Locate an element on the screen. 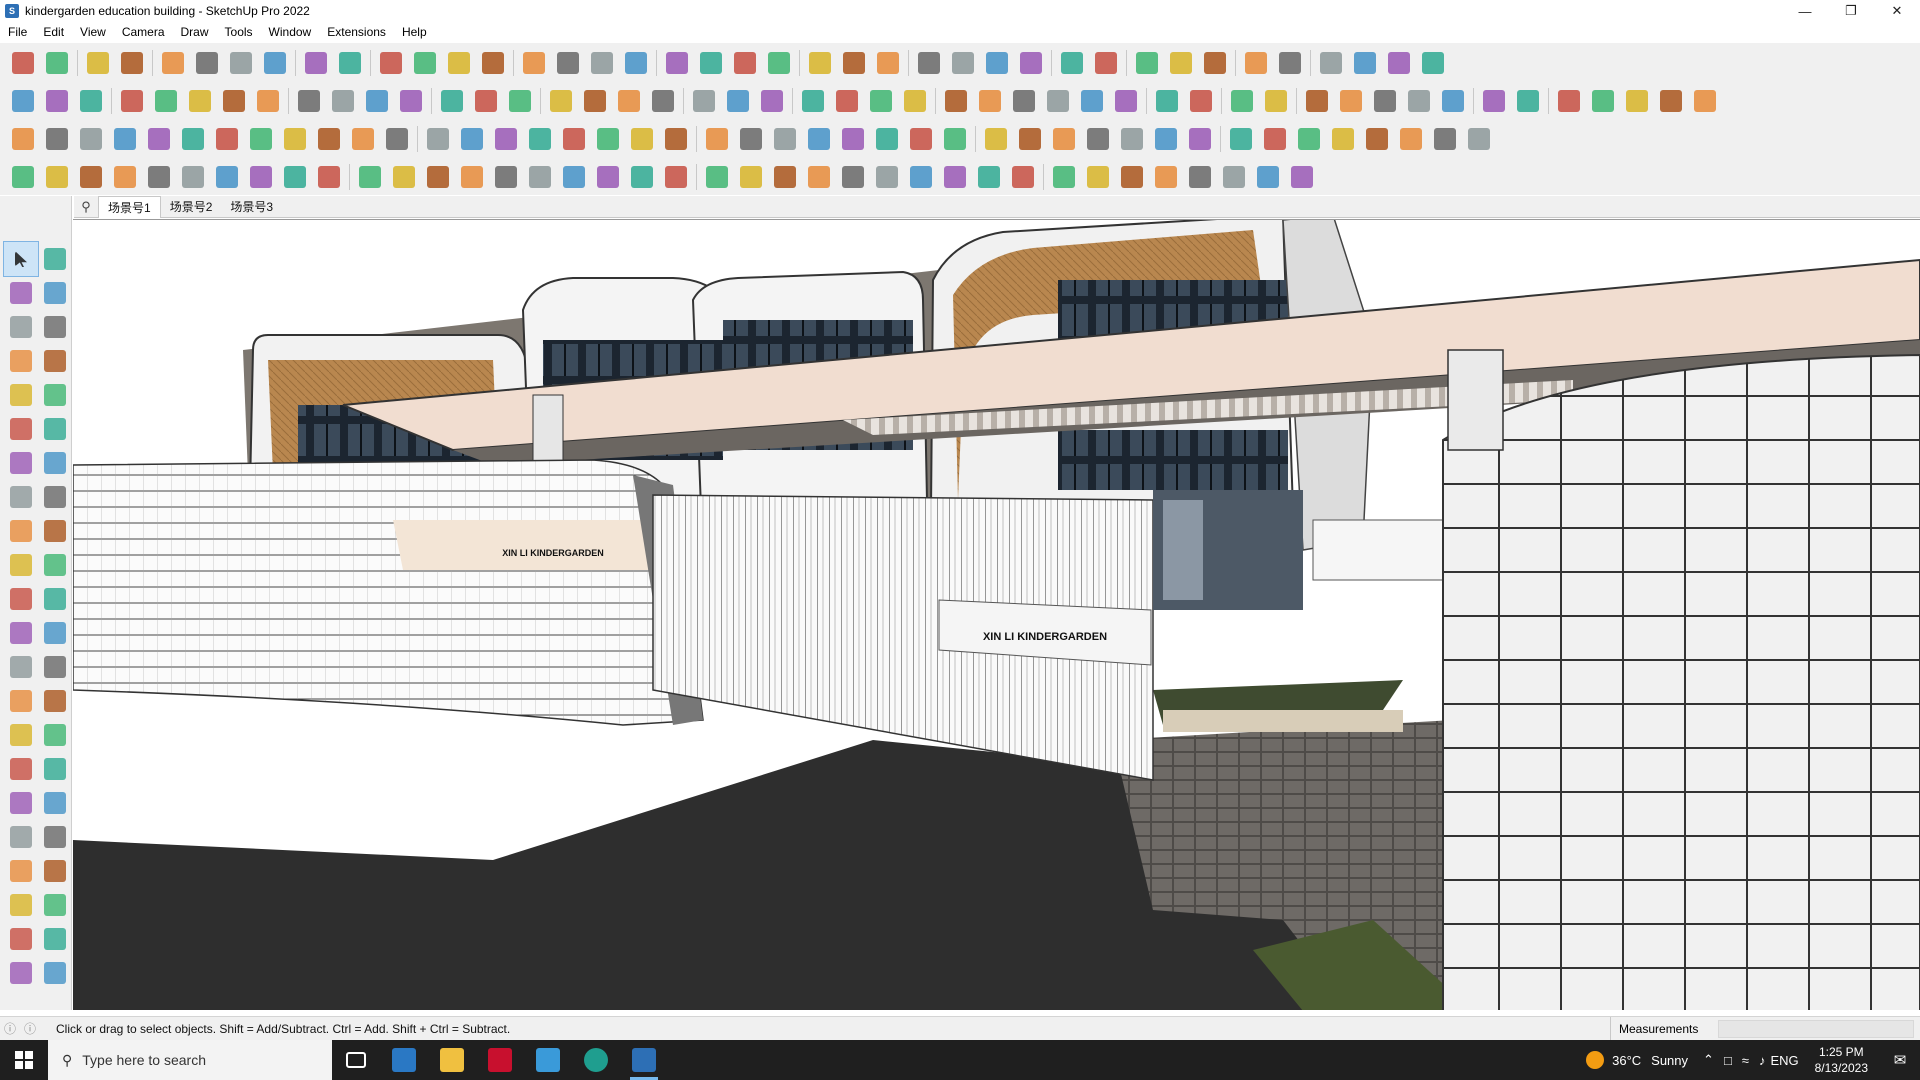 The height and width of the screenshot is (1080, 1920). monitor-icon: □ is located at coordinates (1728, 1060).